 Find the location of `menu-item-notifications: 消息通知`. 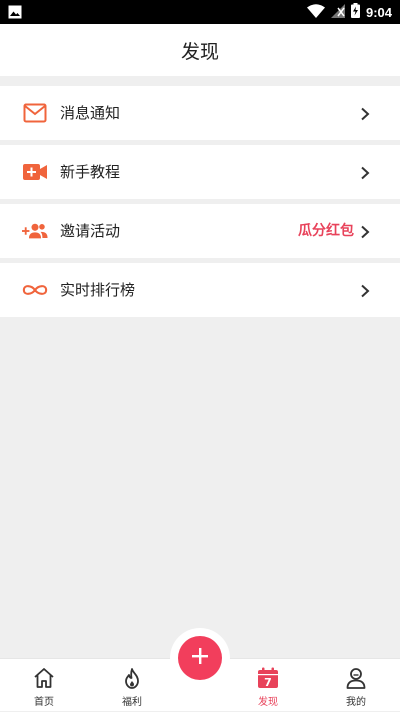

menu-item-notifications: 消息通知 is located at coordinates (200, 113).